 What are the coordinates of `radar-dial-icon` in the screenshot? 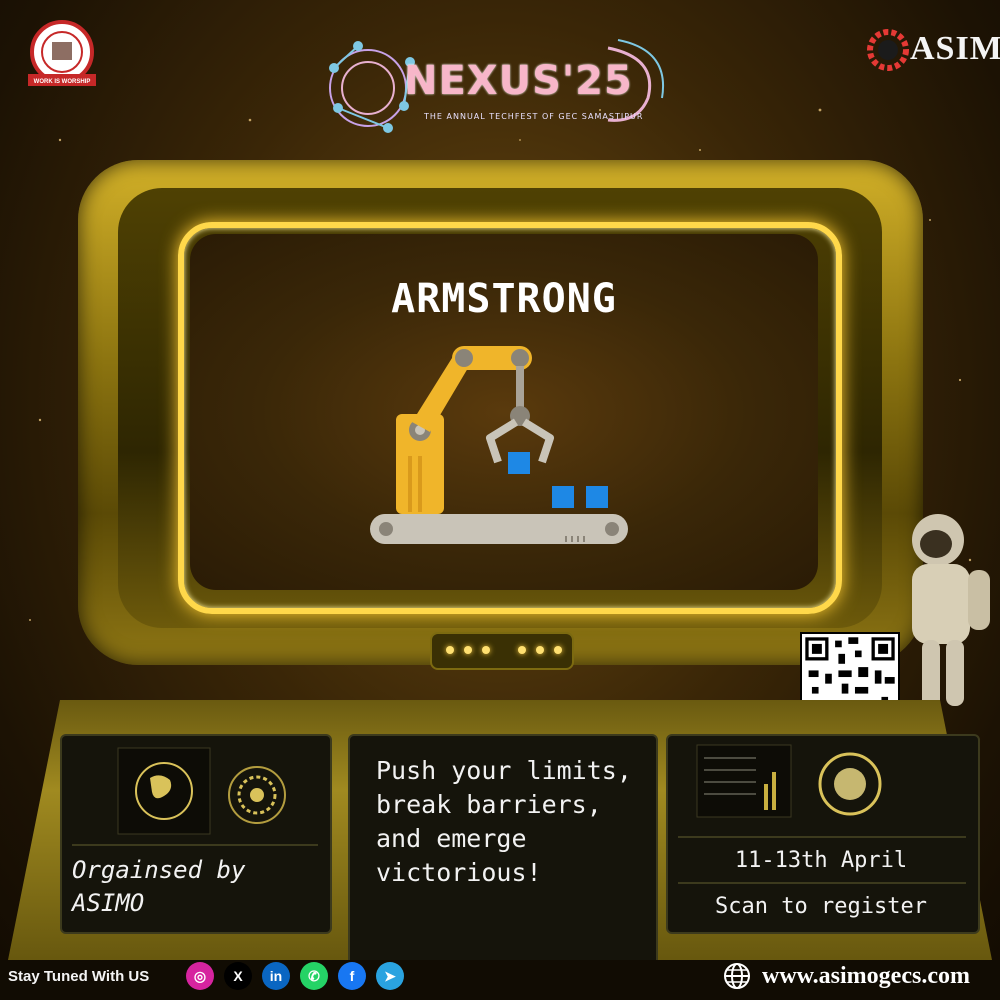 It's located at (257, 795).